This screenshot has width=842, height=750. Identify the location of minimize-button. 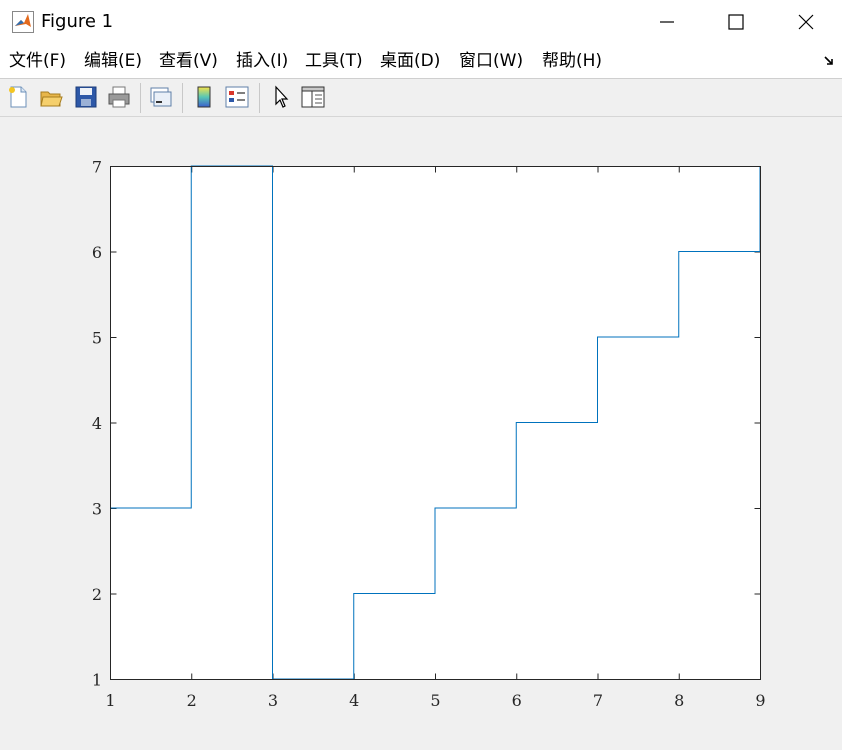
(667, 22).